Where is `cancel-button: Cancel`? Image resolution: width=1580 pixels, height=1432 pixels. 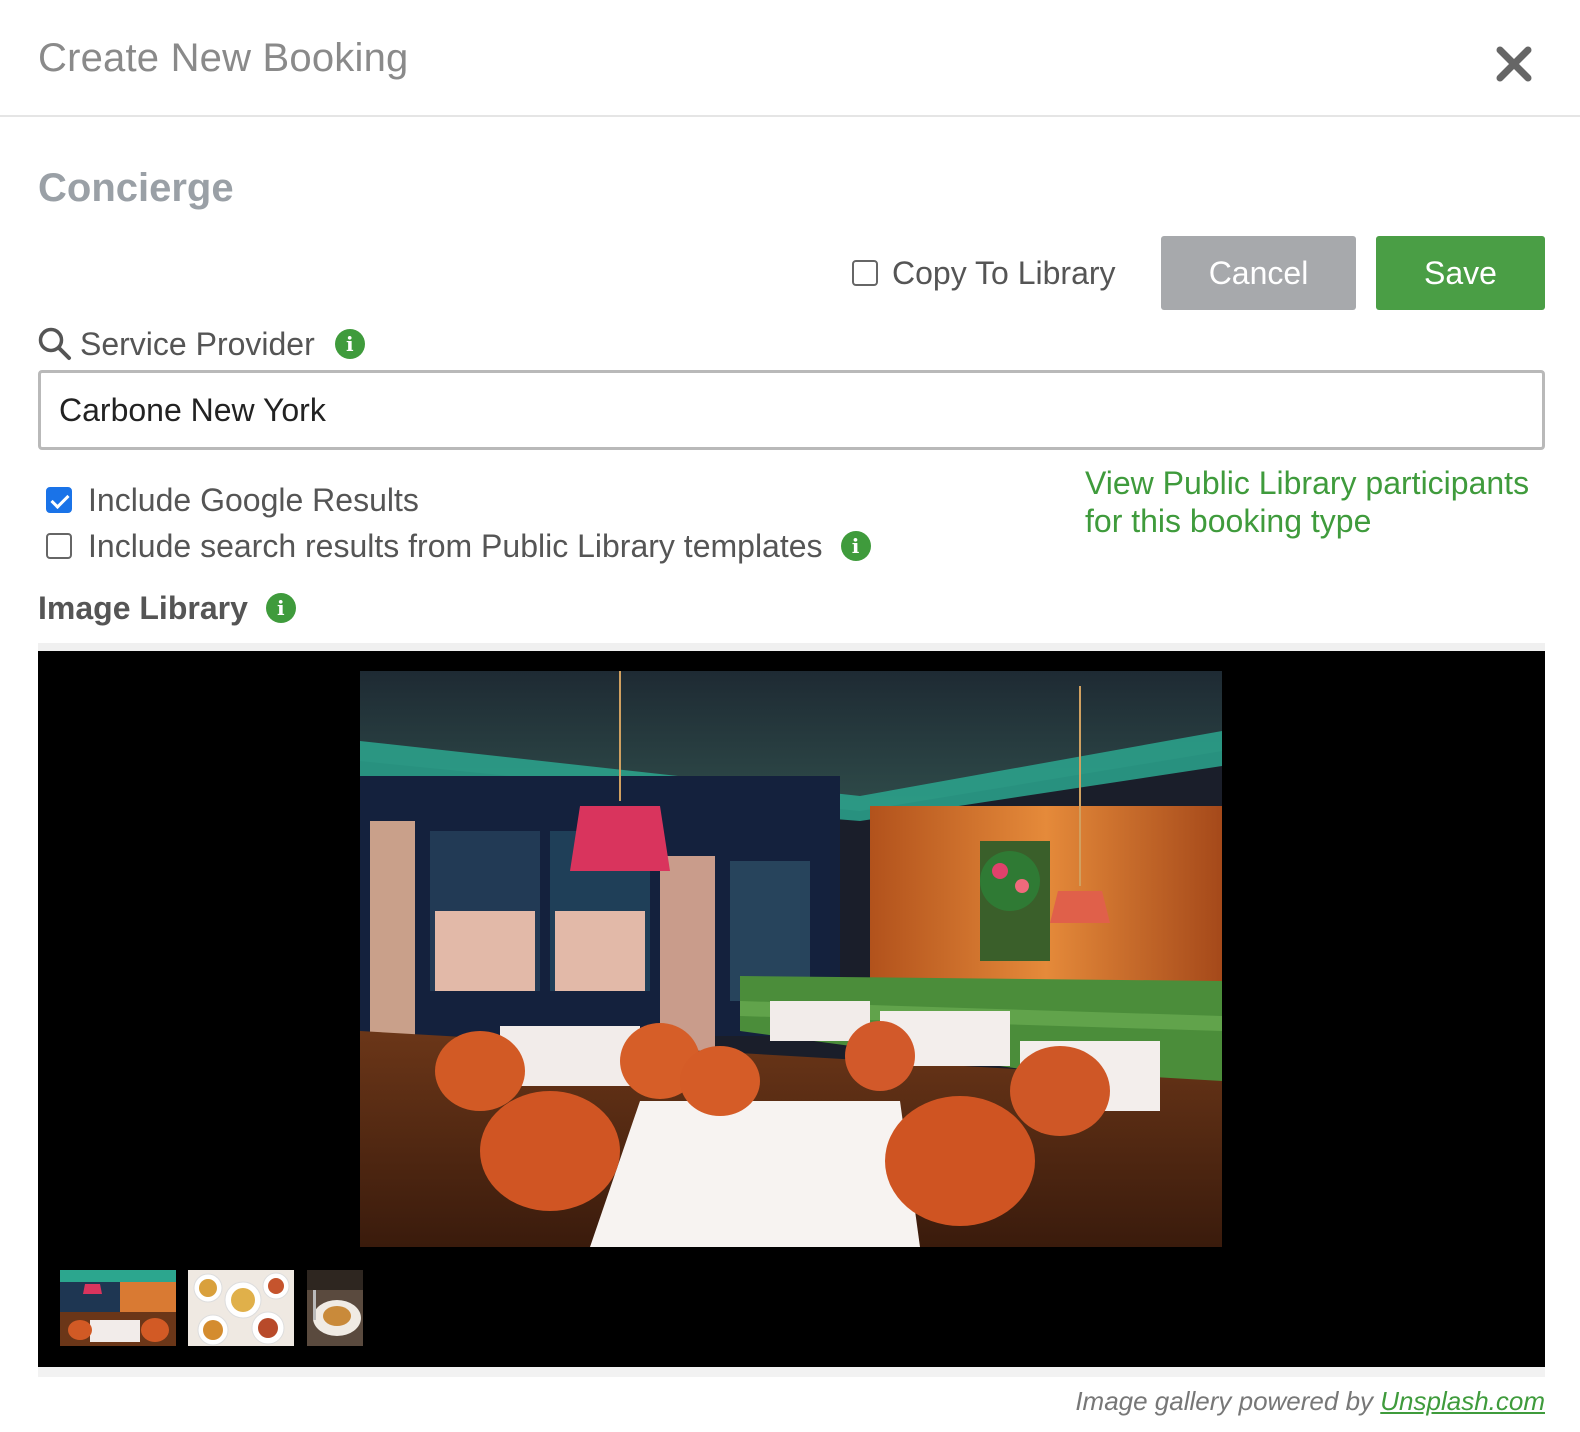
cancel-button: Cancel is located at coordinates (1258, 273).